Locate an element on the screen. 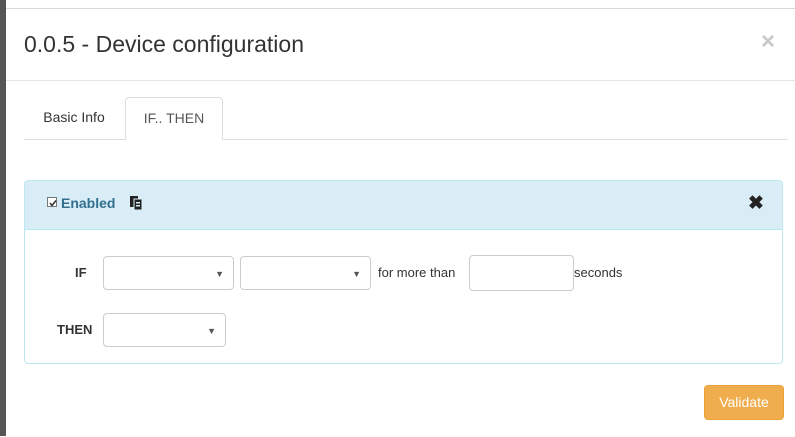 This screenshot has height=437, width=795. tab-if-then: IF.. THEN is located at coordinates (174, 118).